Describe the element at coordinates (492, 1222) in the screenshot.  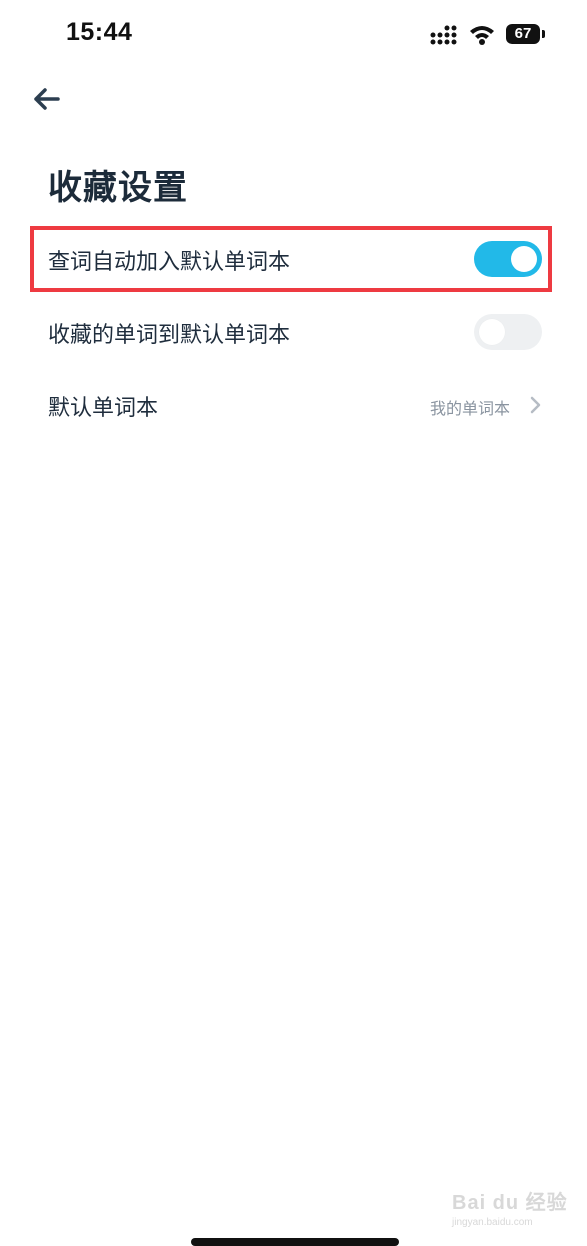
I see `watermark-url: jingyan.baidu.com` at that location.